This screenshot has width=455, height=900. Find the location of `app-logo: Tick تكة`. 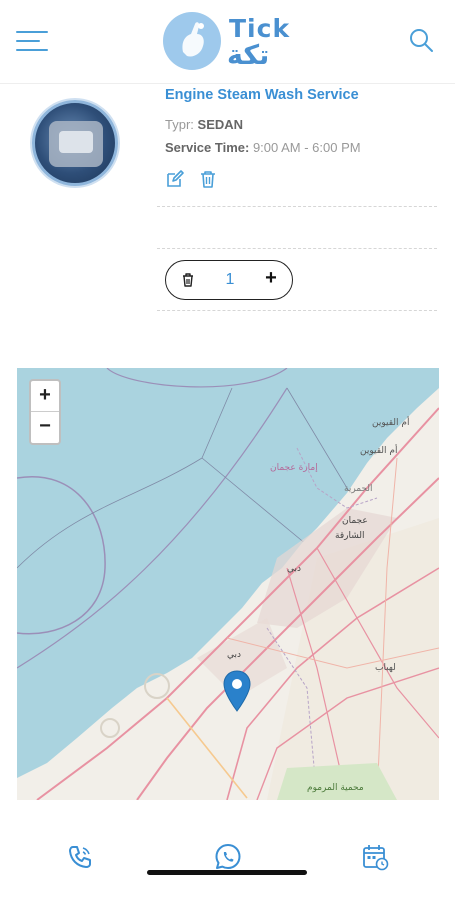

app-logo: Tick تكة is located at coordinates (229, 43).